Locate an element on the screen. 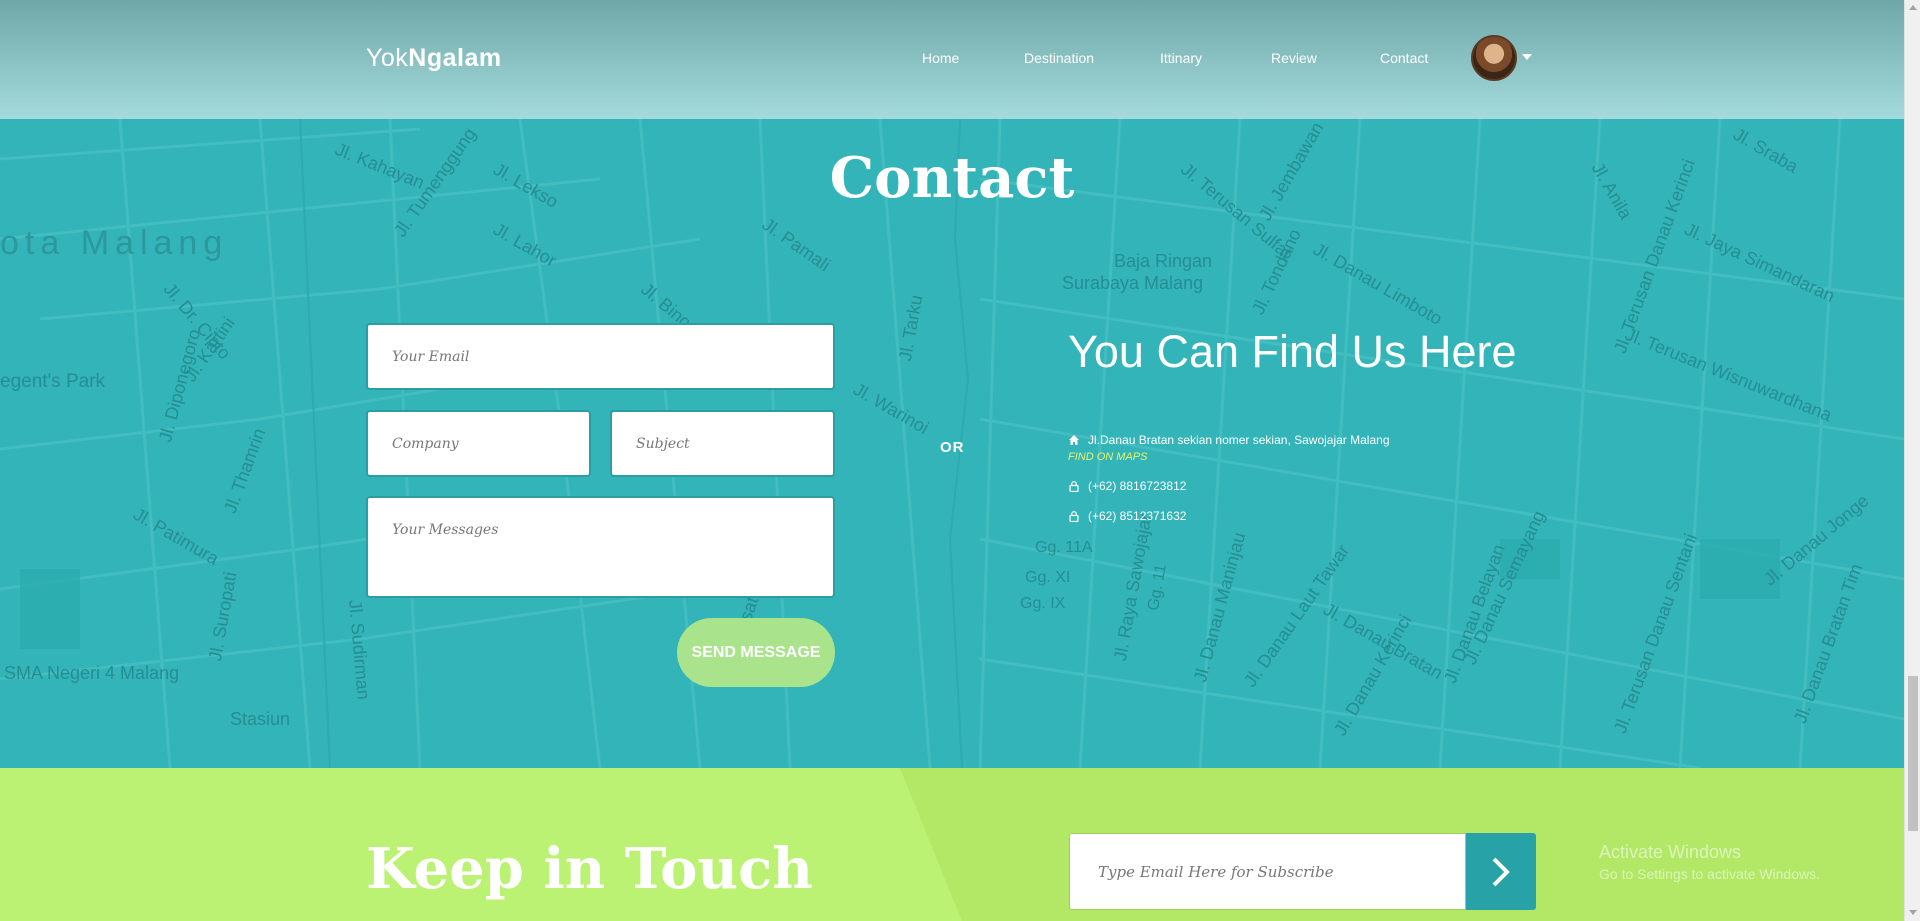 This screenshot has height=921, width=1920. nav-review: Review is located at coordinates (1294, 58).